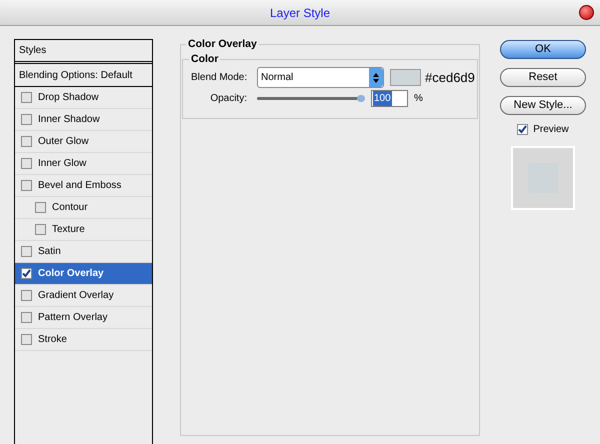  What do you see at coordinates (320, 77) in the screenshot?
I see `blend-mode-dropdown: Normal` at bounding box center [320, 77].